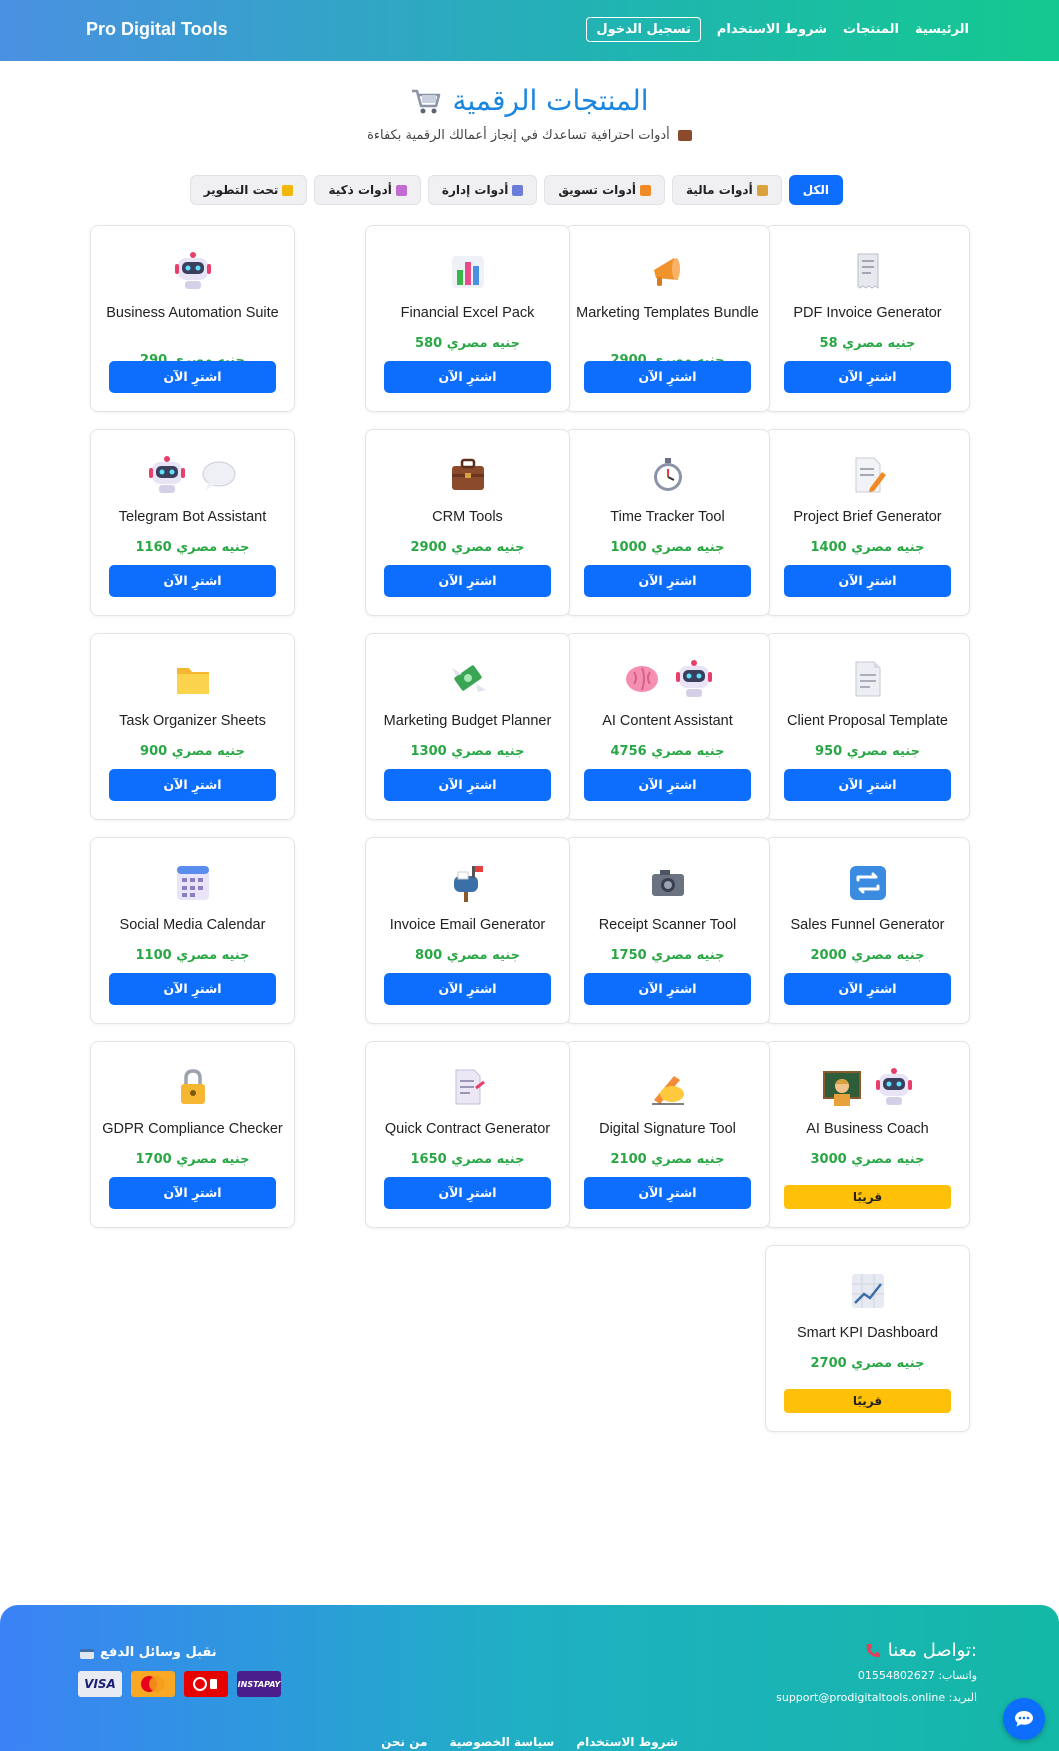 Image resolution: width=1059 pixels, height=1751 pixels. Describe the element at coordinates (429, 343) in the screenshot. I see `price-value: 580` at that location.